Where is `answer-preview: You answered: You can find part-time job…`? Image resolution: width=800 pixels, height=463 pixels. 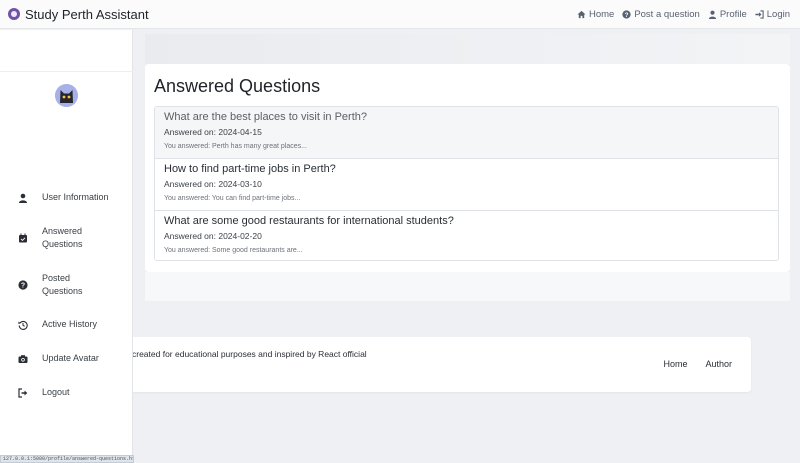
answer-preview: You answered: You can find part-time job… is located at coordinates (232, 198).